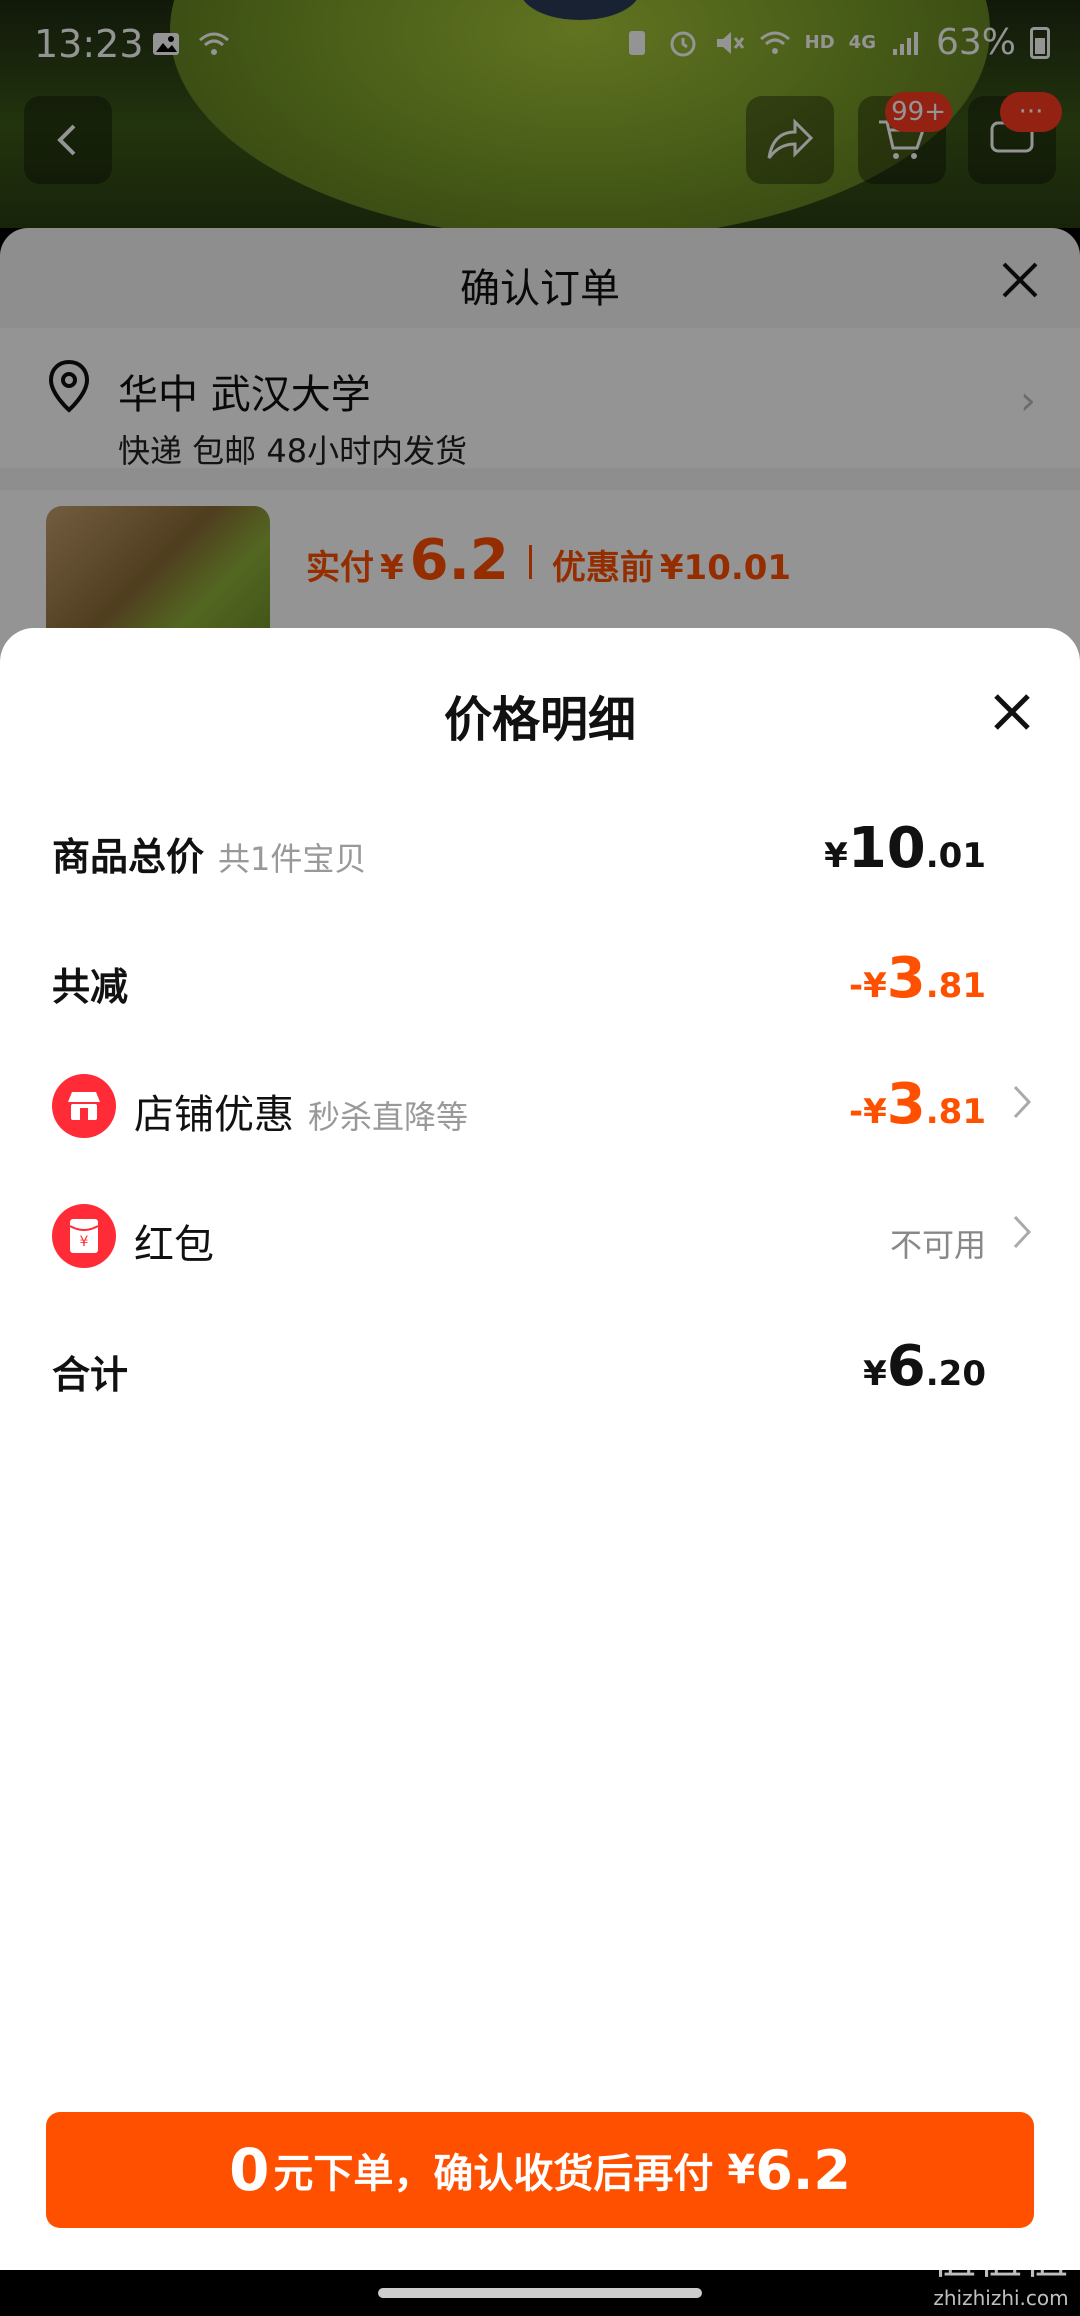 The width and height of the screenshot is (1080, 2316). I want to click on total-row: 商品总价 共1件宝贝 ¥ 10 .01, so click(540, 851).